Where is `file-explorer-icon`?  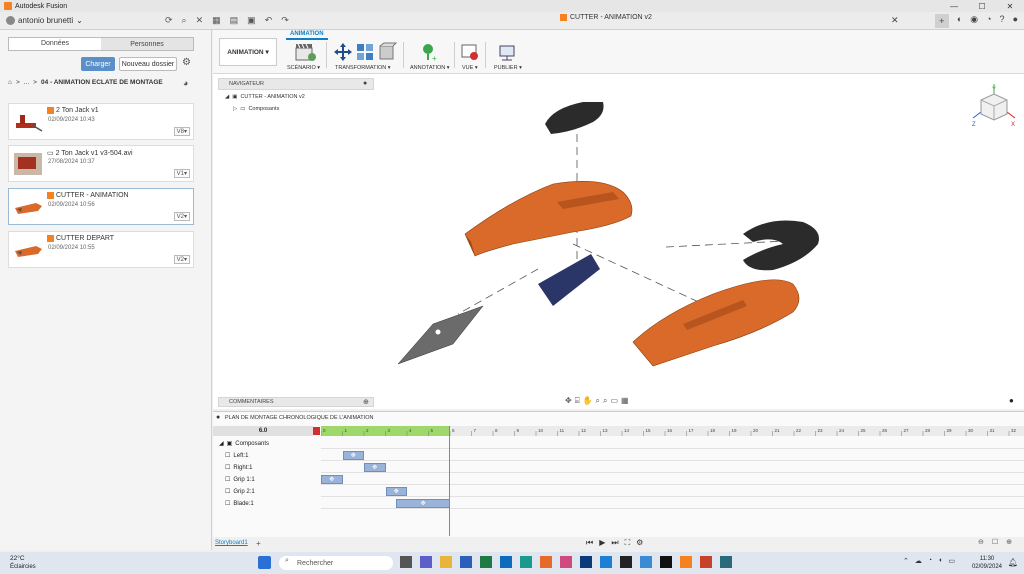
file-explorer-icon is located at coordinates (446, 562).